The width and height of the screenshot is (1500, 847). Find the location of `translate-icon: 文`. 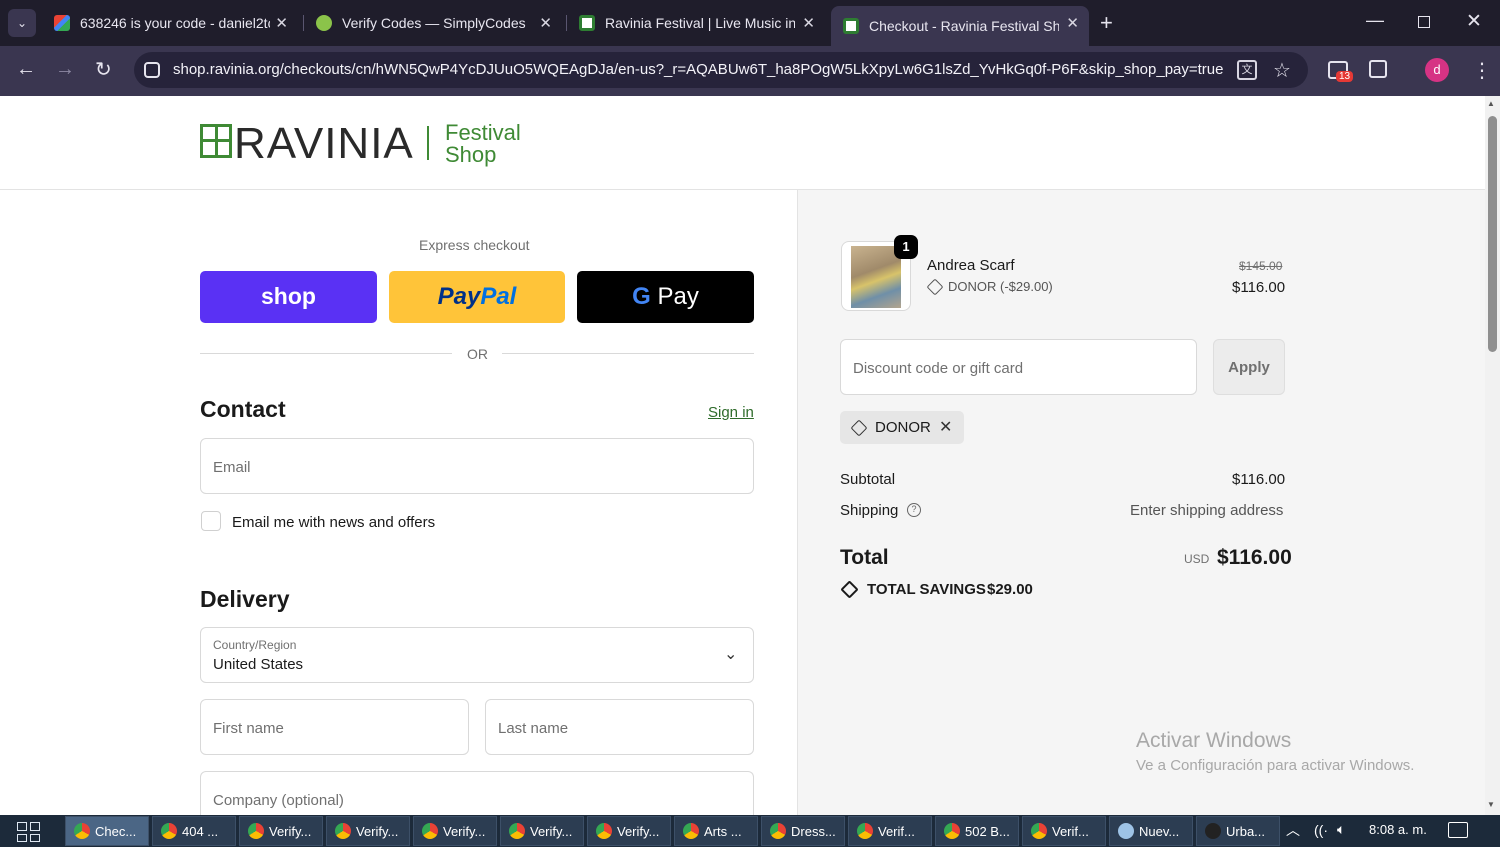

translate-icon: 文 is located at coordinates (1247, 70).